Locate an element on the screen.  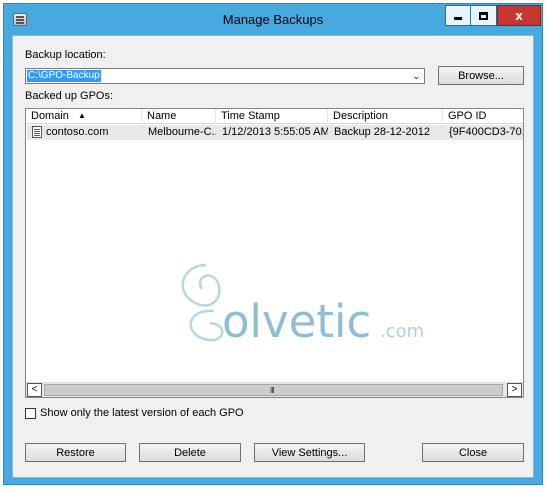
scroll-thumb: III is located at coordinates (273, 390).